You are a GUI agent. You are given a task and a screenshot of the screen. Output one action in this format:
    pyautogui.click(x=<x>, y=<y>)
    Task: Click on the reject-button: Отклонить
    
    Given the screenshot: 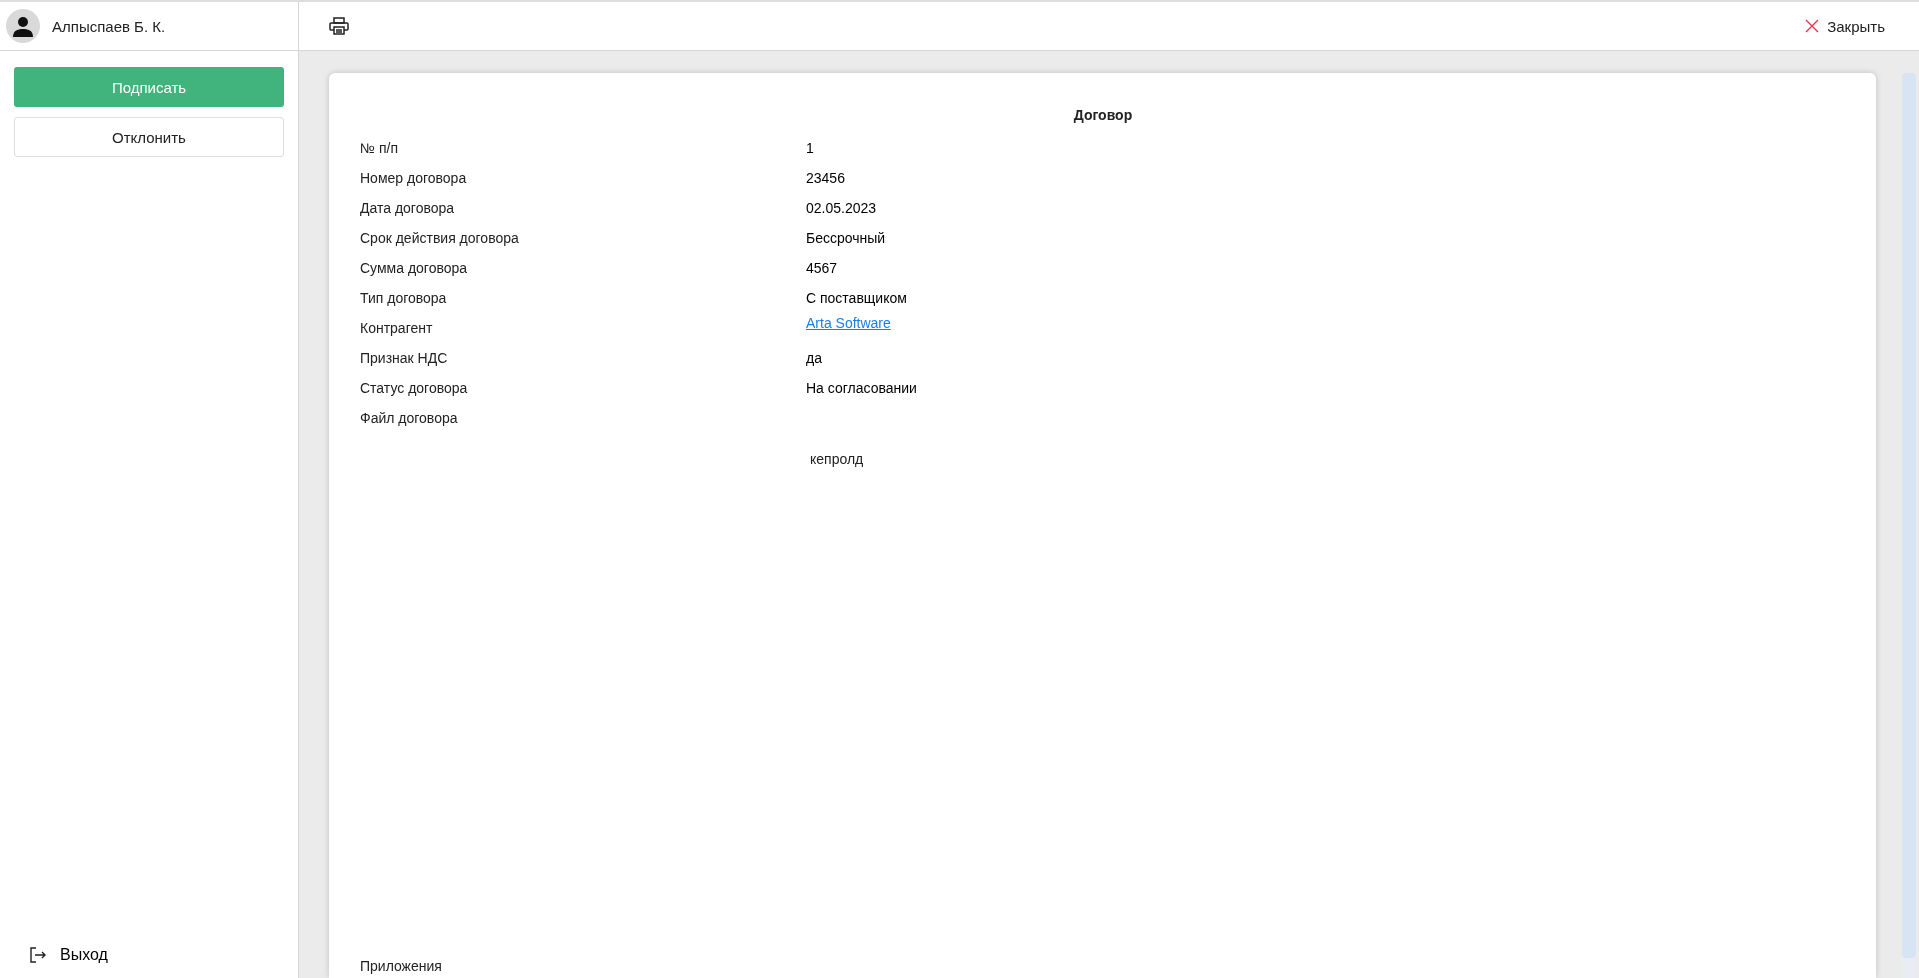 What is the action you would take?
    pyautogui.click(x=149, y=137)
    